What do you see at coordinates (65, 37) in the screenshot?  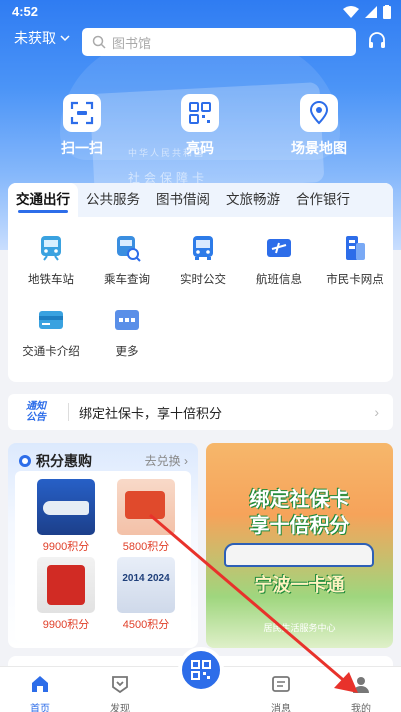 I see `chevron-down-icon` at bounding box center [65, 37].